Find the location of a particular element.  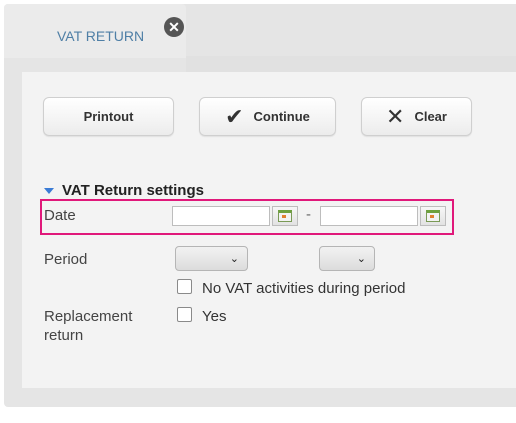

checkmark-icon: ✔ is located at coordinates (234, 116).